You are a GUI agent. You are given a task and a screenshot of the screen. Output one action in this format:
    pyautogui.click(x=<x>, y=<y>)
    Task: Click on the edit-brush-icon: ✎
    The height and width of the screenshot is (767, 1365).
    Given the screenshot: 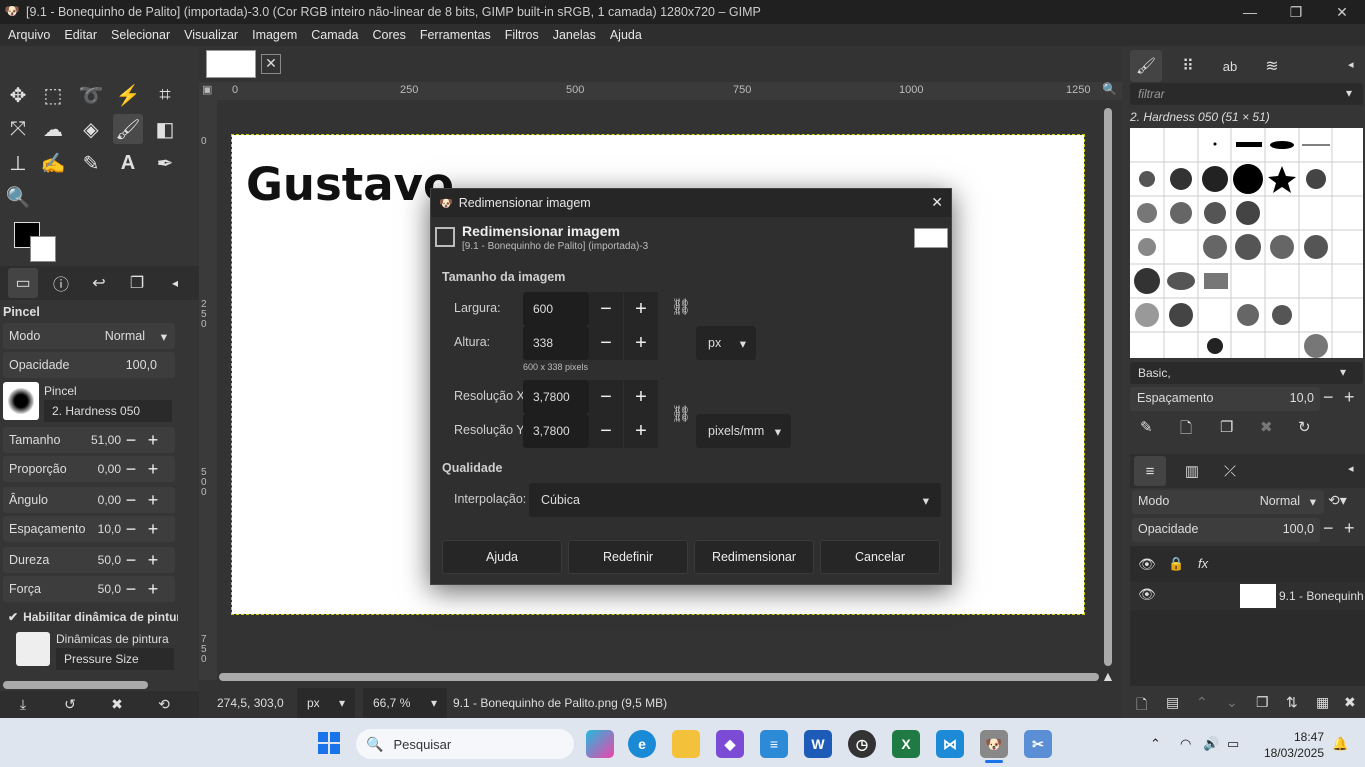 What is the action you would take?
    pyautogui.click(x=1146, y=427)
    